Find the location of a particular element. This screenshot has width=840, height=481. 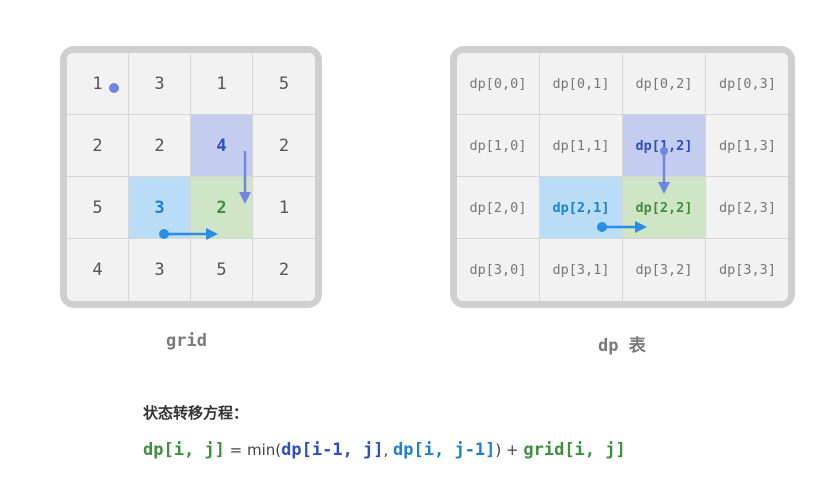

grid-cell-3-2: 5 is located at coordinates (222, 270).